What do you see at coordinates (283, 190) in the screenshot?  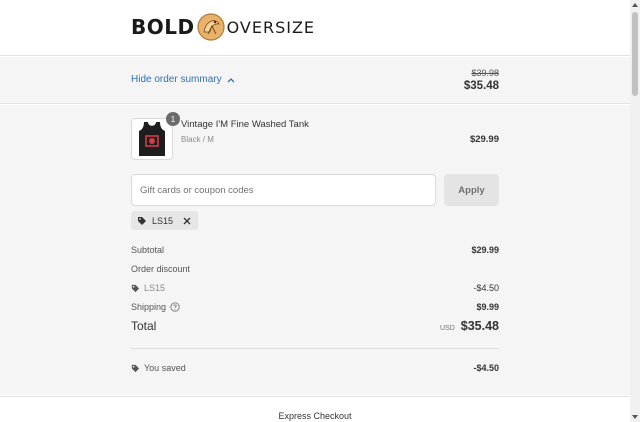 I see `coupon-code-input` at bounding box center [283, 190].